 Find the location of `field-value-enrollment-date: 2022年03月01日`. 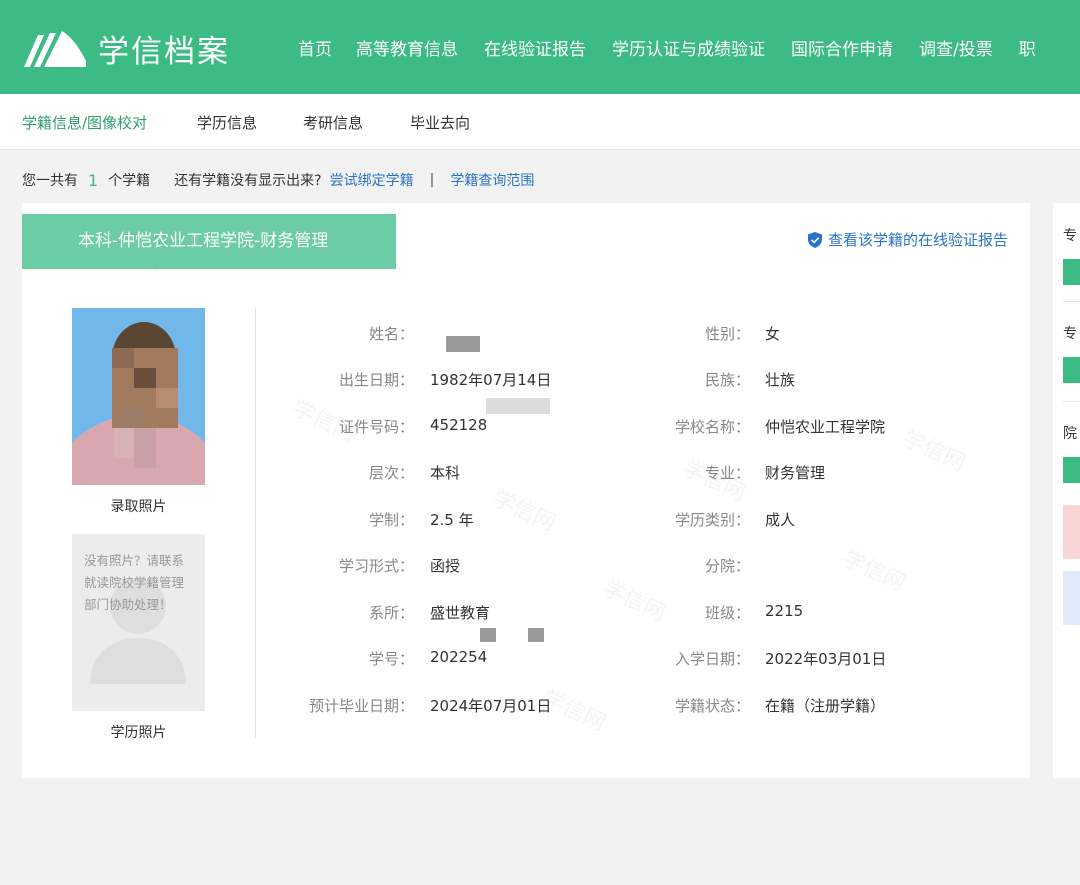

field-value-enrollment-date: 2022年03月01日 is located at coordinates (826, 659).